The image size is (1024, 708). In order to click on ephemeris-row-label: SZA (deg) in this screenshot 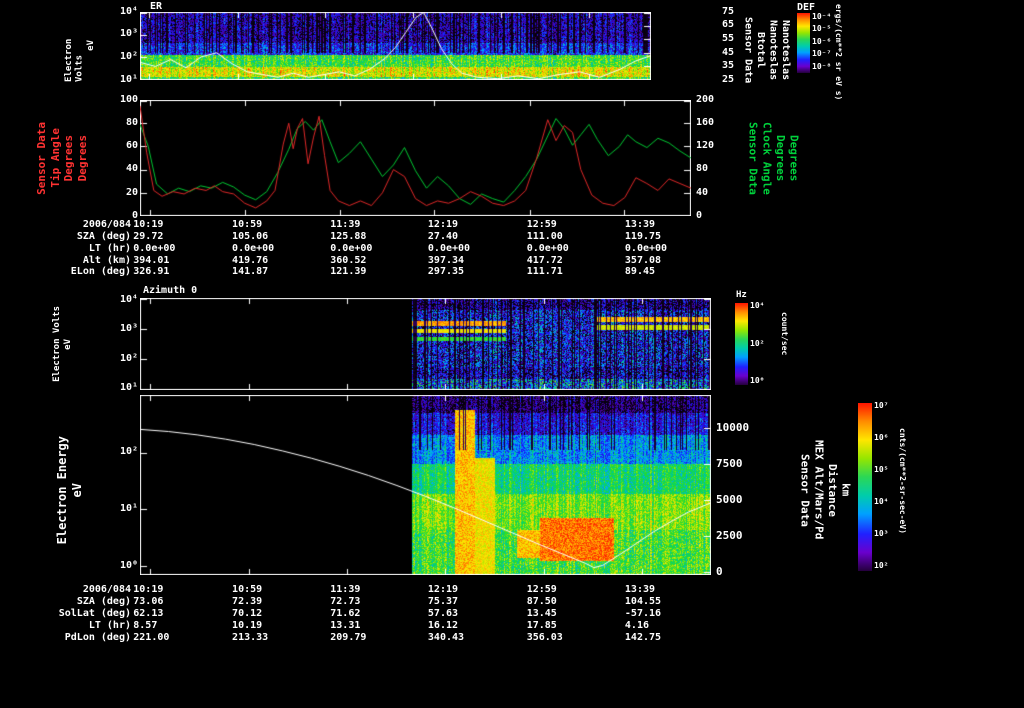, I will do `click(103, 236)`.